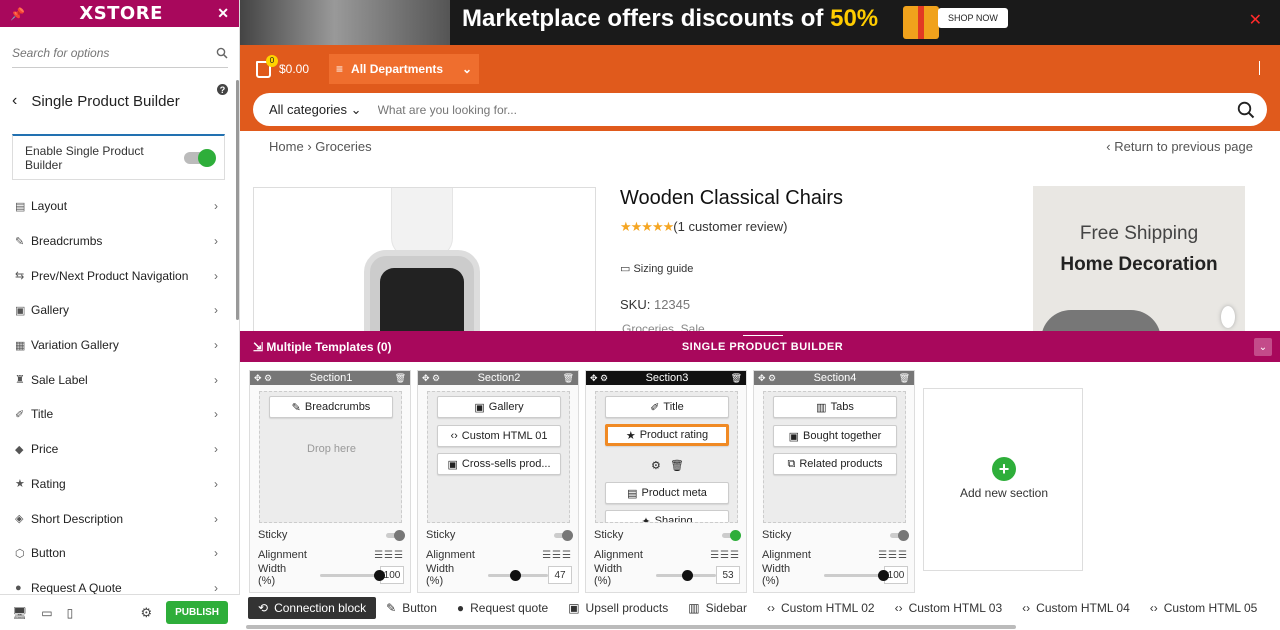 The width and height of the screenshot is (1280, 630). Describe the element at coordinates (19, 449) in the screenshot. I see `price-icon: ◆` at that location.